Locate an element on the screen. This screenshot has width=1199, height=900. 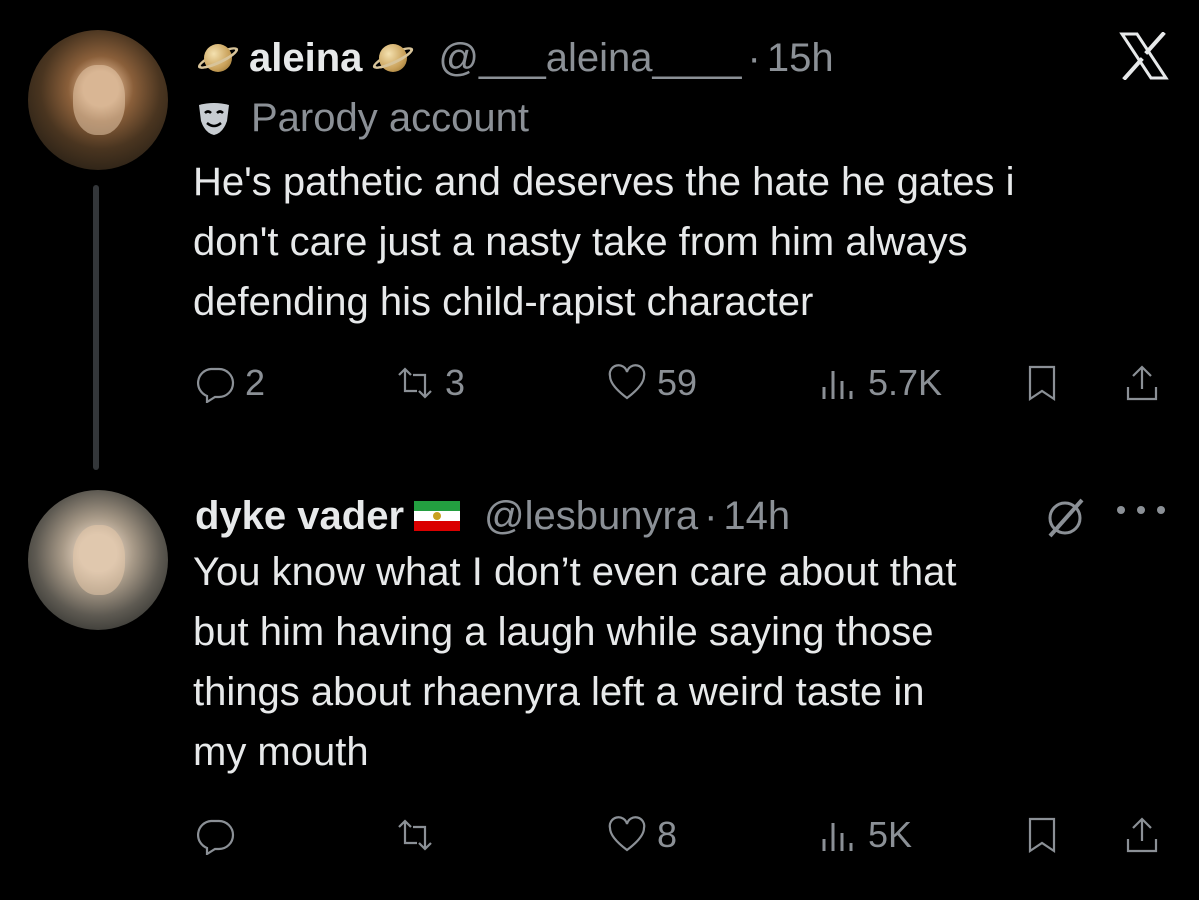
reply-button is located at coordinates (215, 835).